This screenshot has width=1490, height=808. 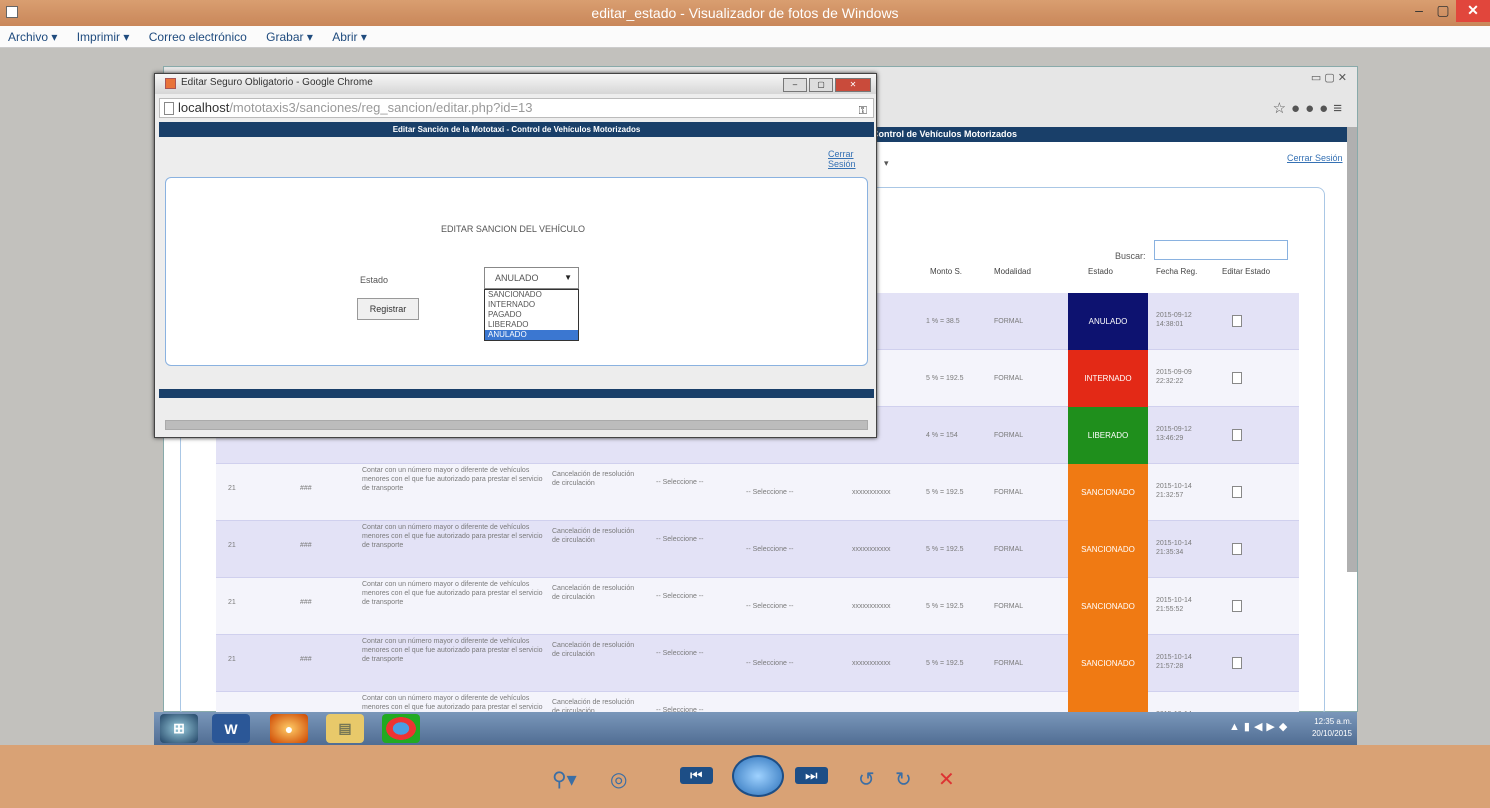 I want to click on rotate-left-icon: ↺, so click(x=866, y=779).